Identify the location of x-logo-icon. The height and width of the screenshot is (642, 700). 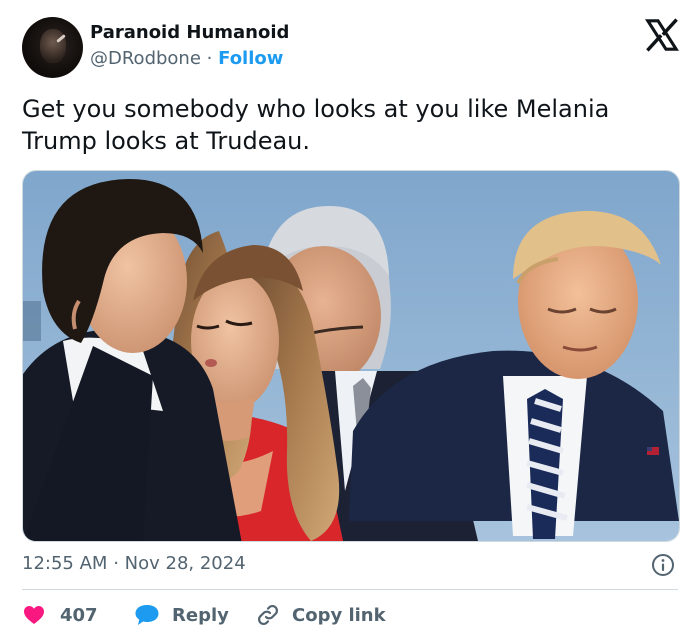
(662, 35).